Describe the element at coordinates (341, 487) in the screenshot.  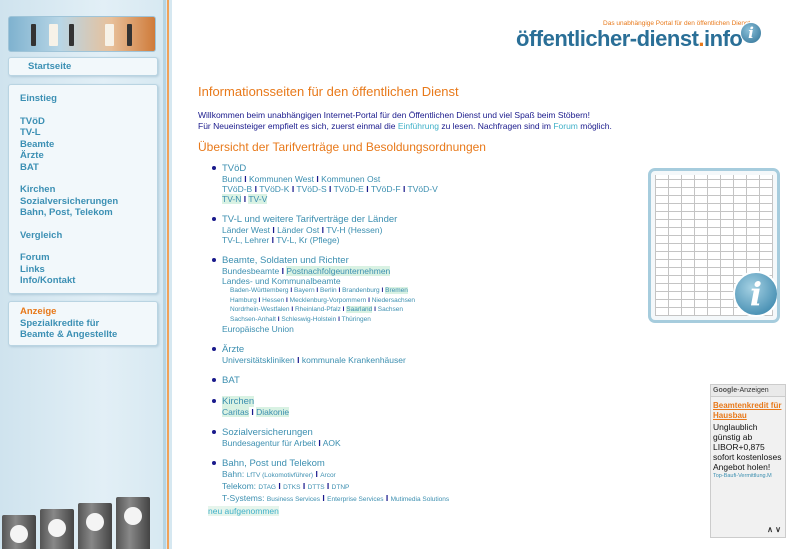
I see `link-dtnp: DTNP` at that location.